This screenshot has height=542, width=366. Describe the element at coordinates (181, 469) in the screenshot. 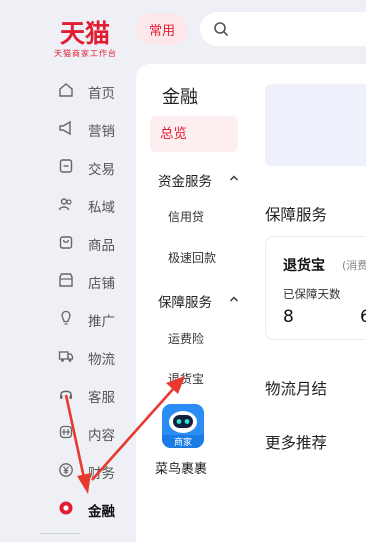

I see `app-label: 菜鸟裹裹` at that location.